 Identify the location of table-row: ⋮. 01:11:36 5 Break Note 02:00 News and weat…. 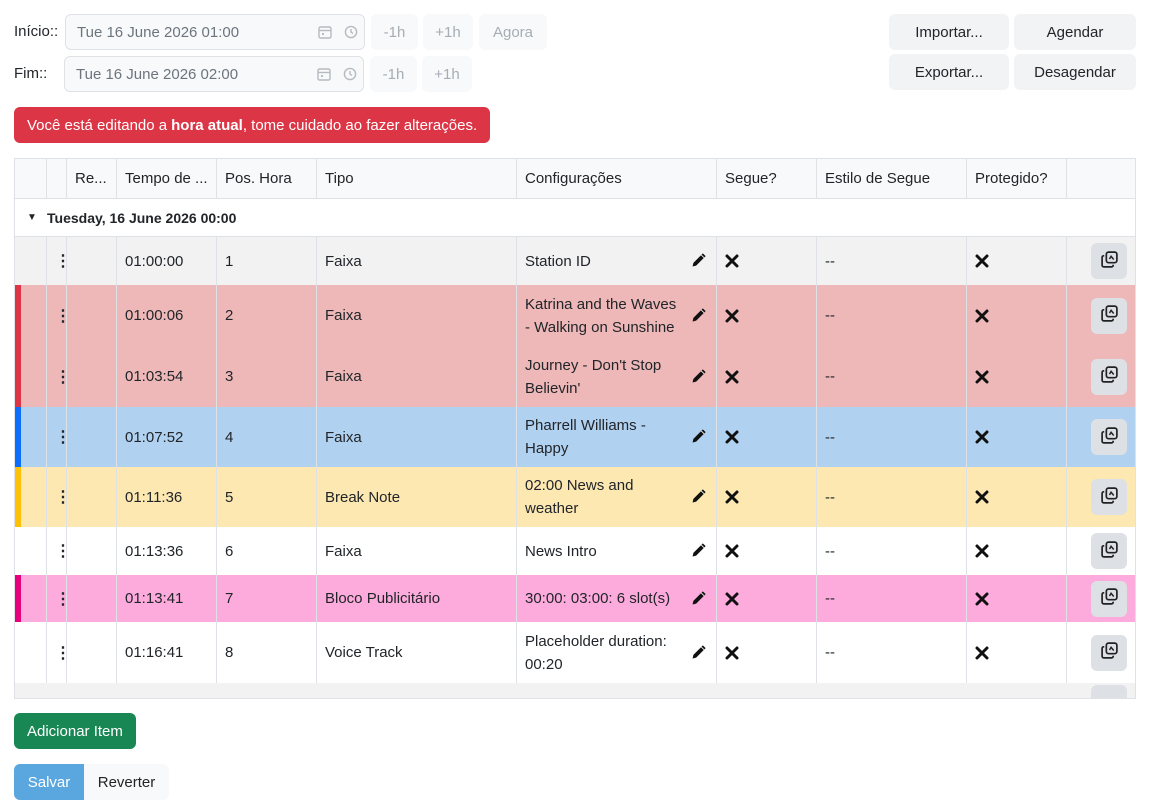
(575, 497).